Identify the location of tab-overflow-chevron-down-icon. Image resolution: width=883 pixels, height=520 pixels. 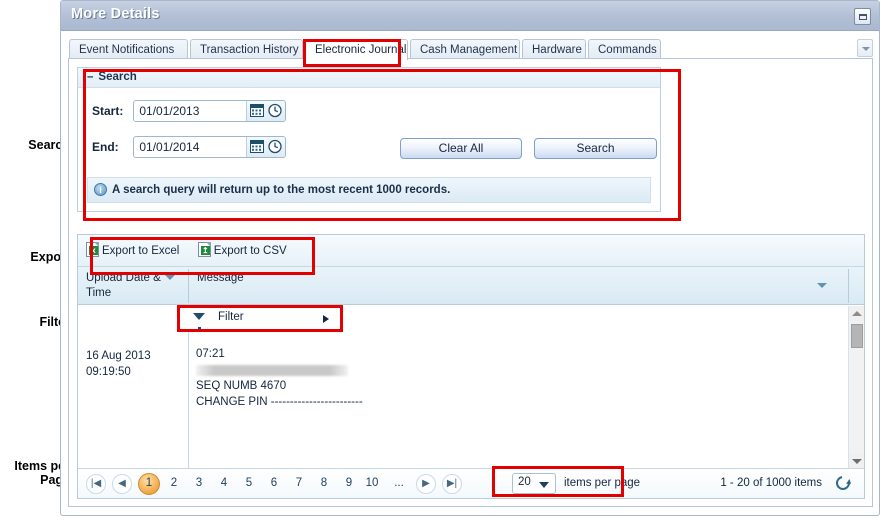
(865, 48).